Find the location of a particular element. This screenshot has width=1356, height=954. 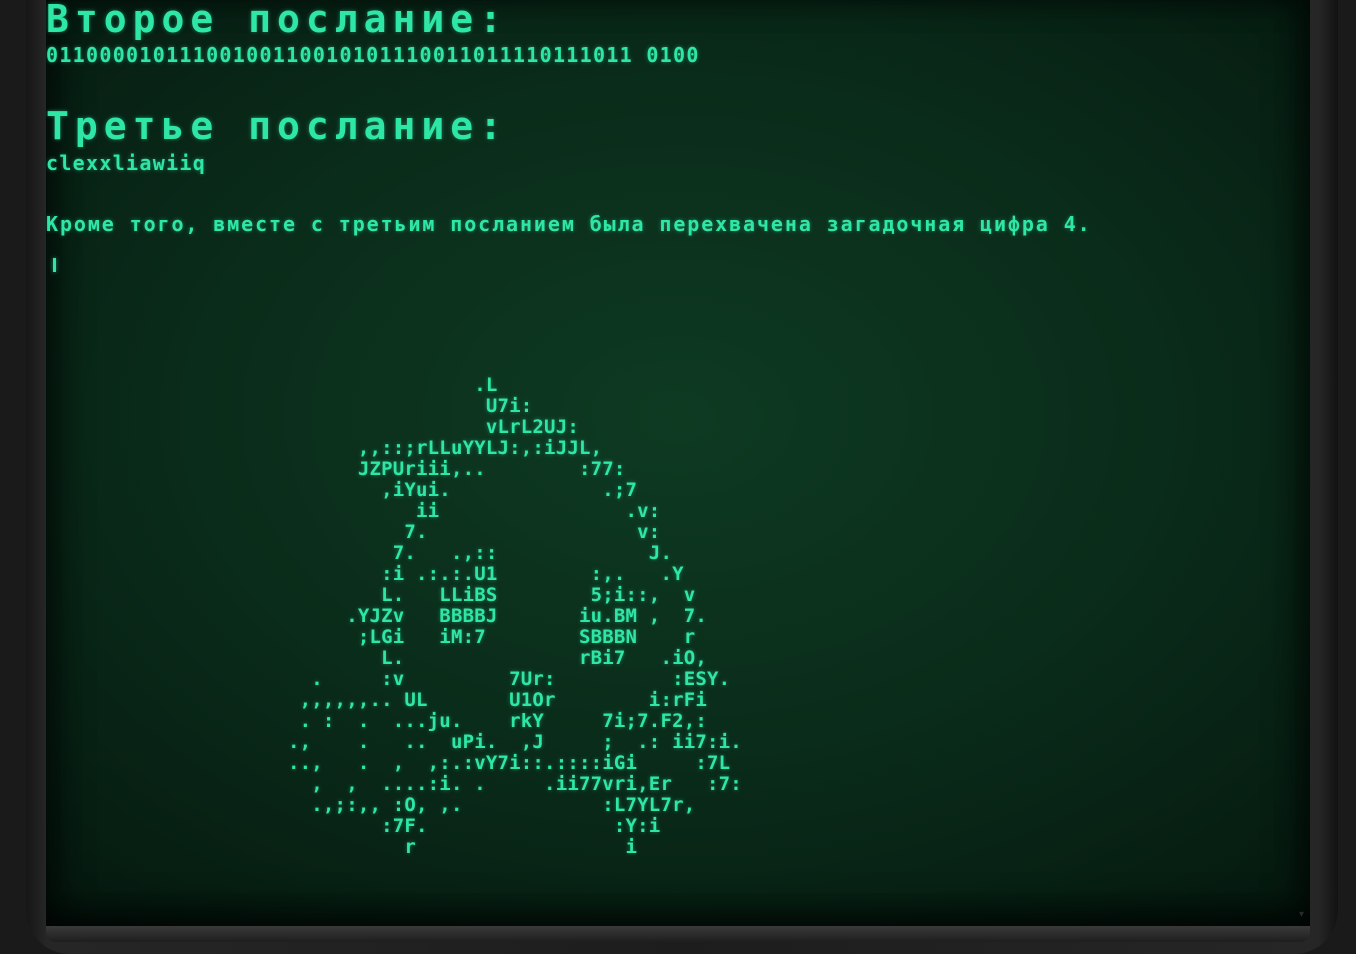

second-message-heading: Второе послание: is located at coordinates (277, 20).